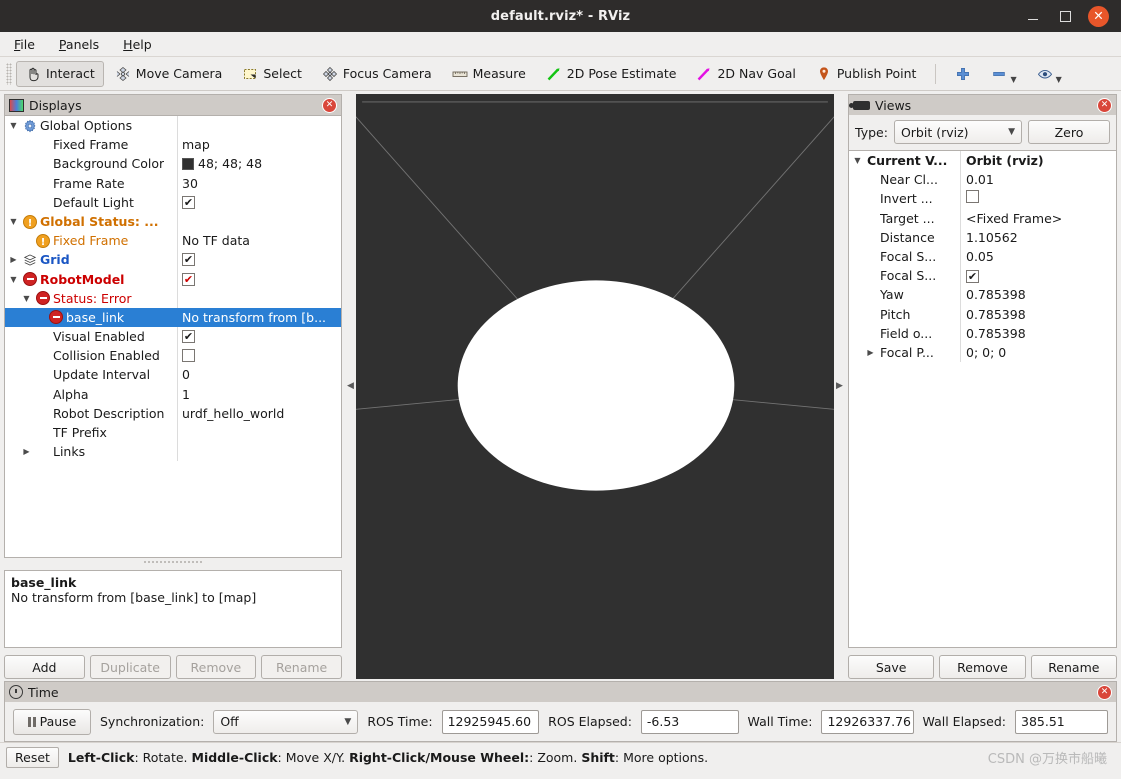 The image size is (1121, 779). I want to click on view-property-row: Focal S... 0.05, so click(982, 256).